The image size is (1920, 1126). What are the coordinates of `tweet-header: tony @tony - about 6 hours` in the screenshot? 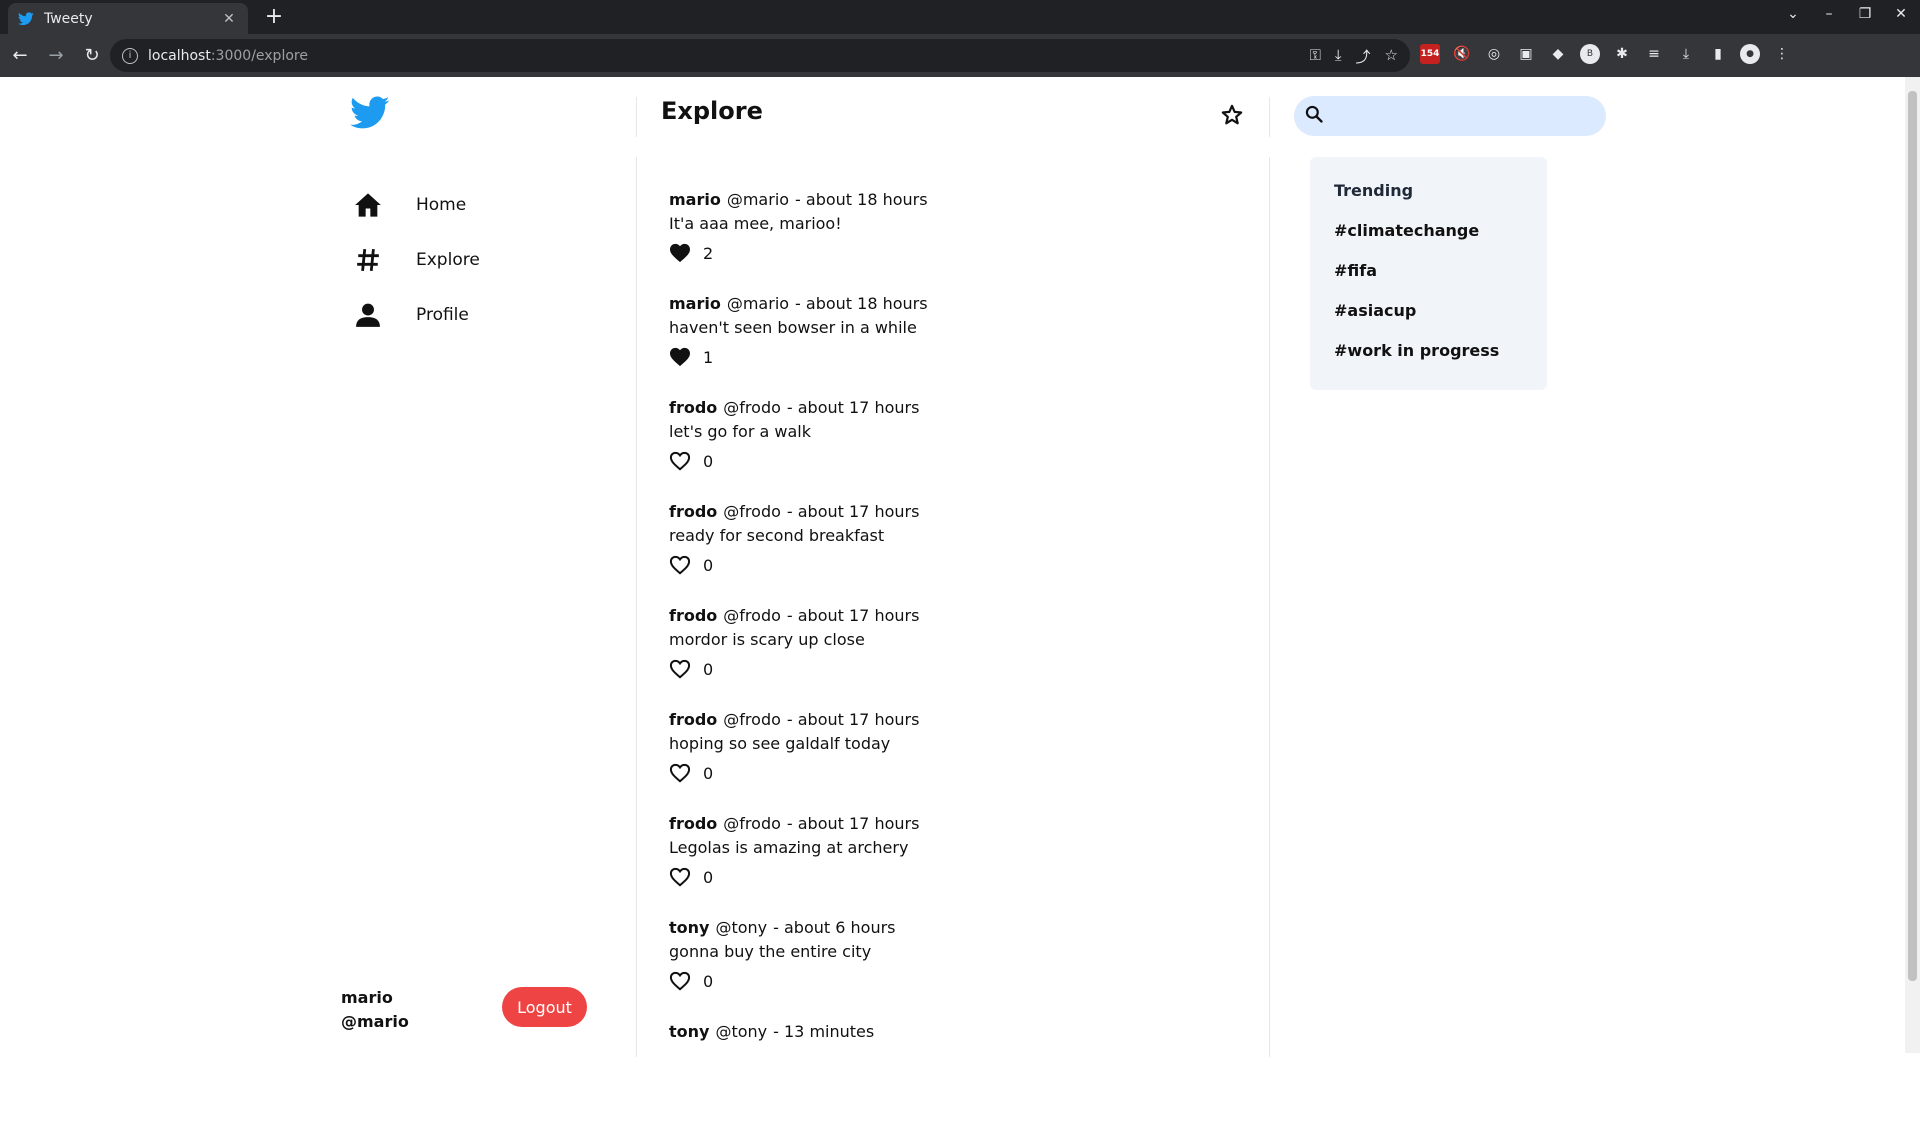 It's located at (798, 928).